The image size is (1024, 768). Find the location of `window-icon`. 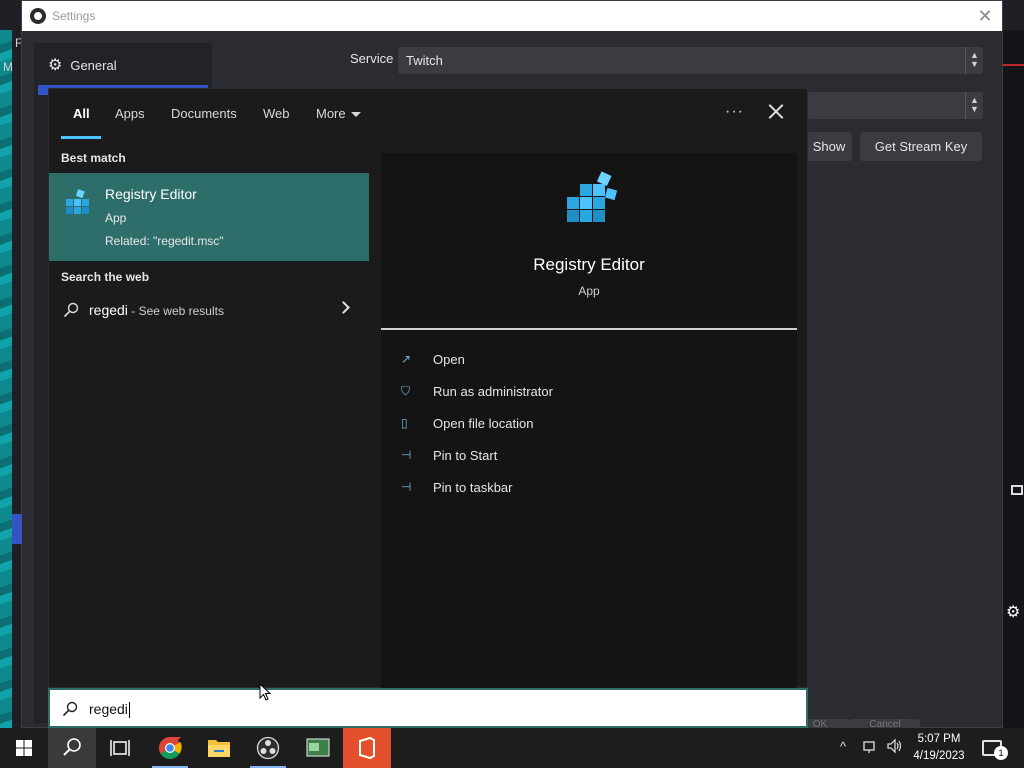

window-icon is located at coordinates (1017, 490).